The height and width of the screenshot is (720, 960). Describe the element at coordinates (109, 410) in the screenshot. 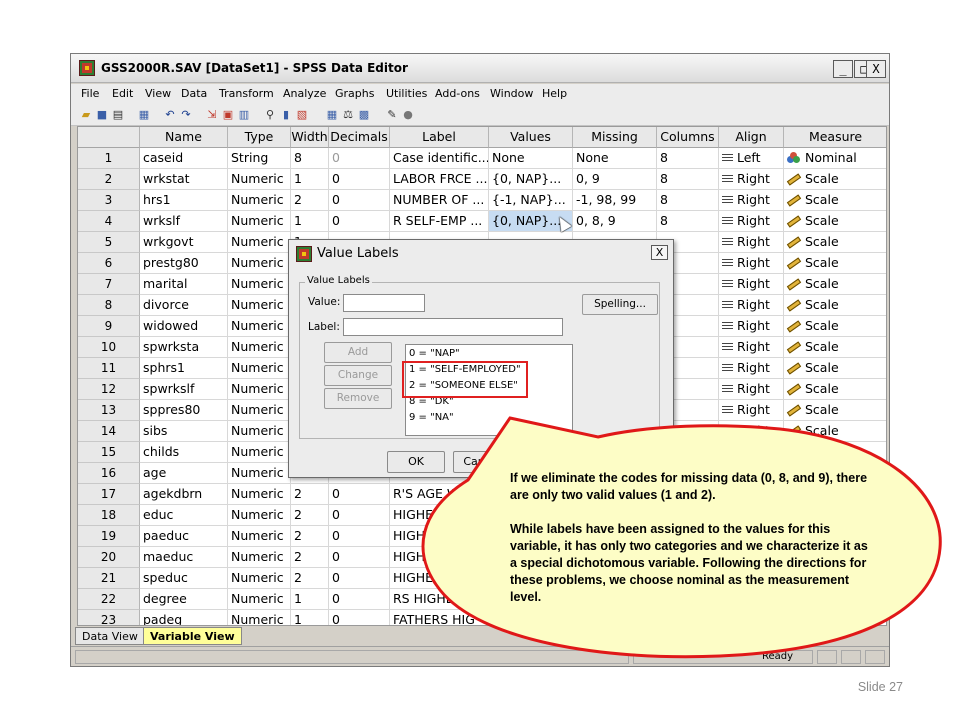

I see `row-number: 13` at that location.